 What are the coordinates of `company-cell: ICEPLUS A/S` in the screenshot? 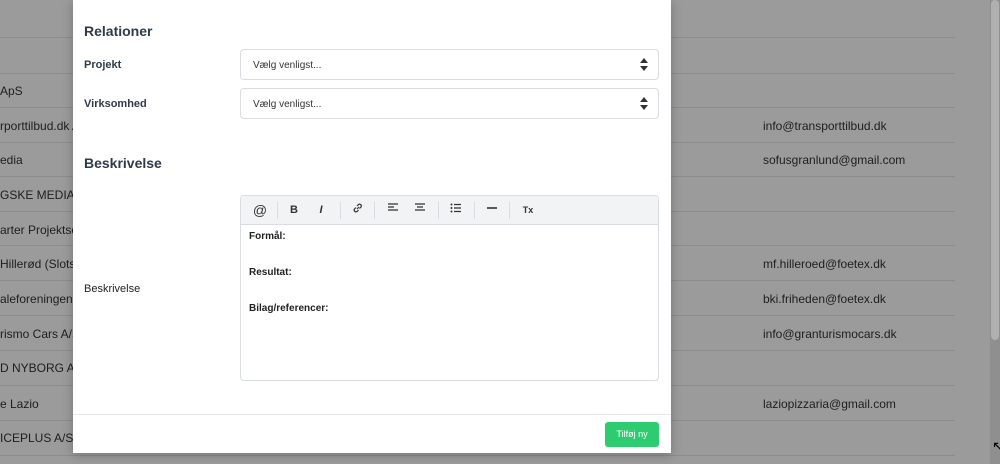 It's located at (37, 438).